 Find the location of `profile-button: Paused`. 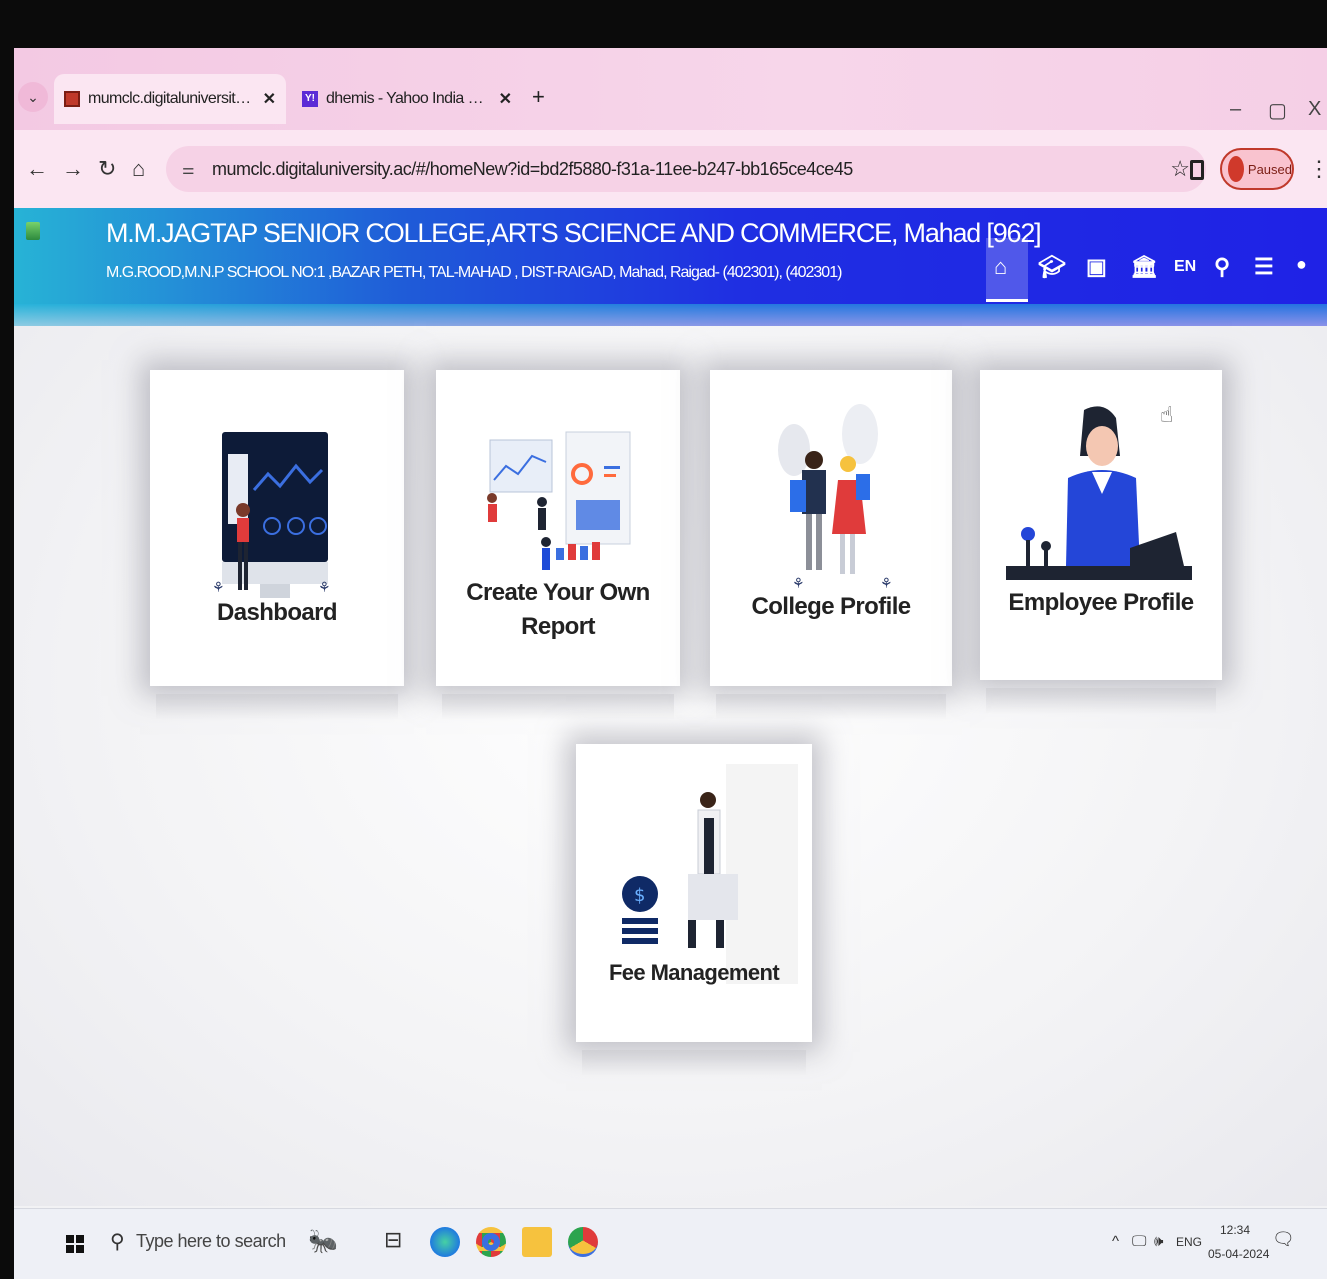

profile-button: Paused is located at coordinates (1257, 169).